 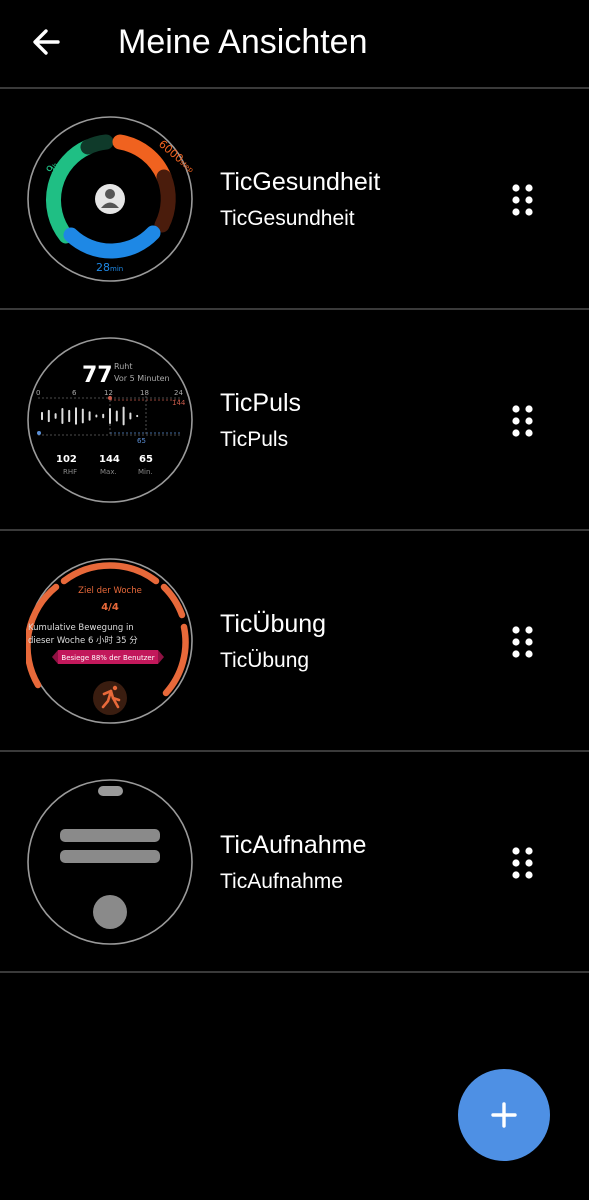 What do you see at coordinates (81, 628) in the screenshot?
I see `svg-text: Kumulative Bewegung in` at bounding box center [81, 628].